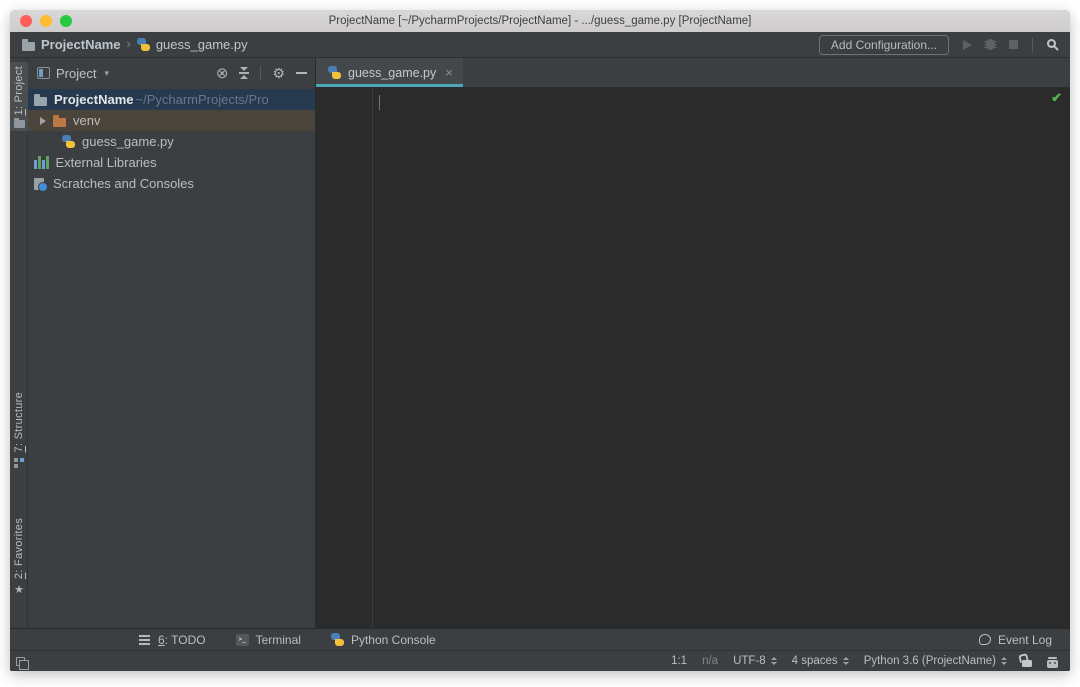  Describe the element at coordinates (106, 73) in the screenshot. I see `chevron-down-icon: ▾` at that location.